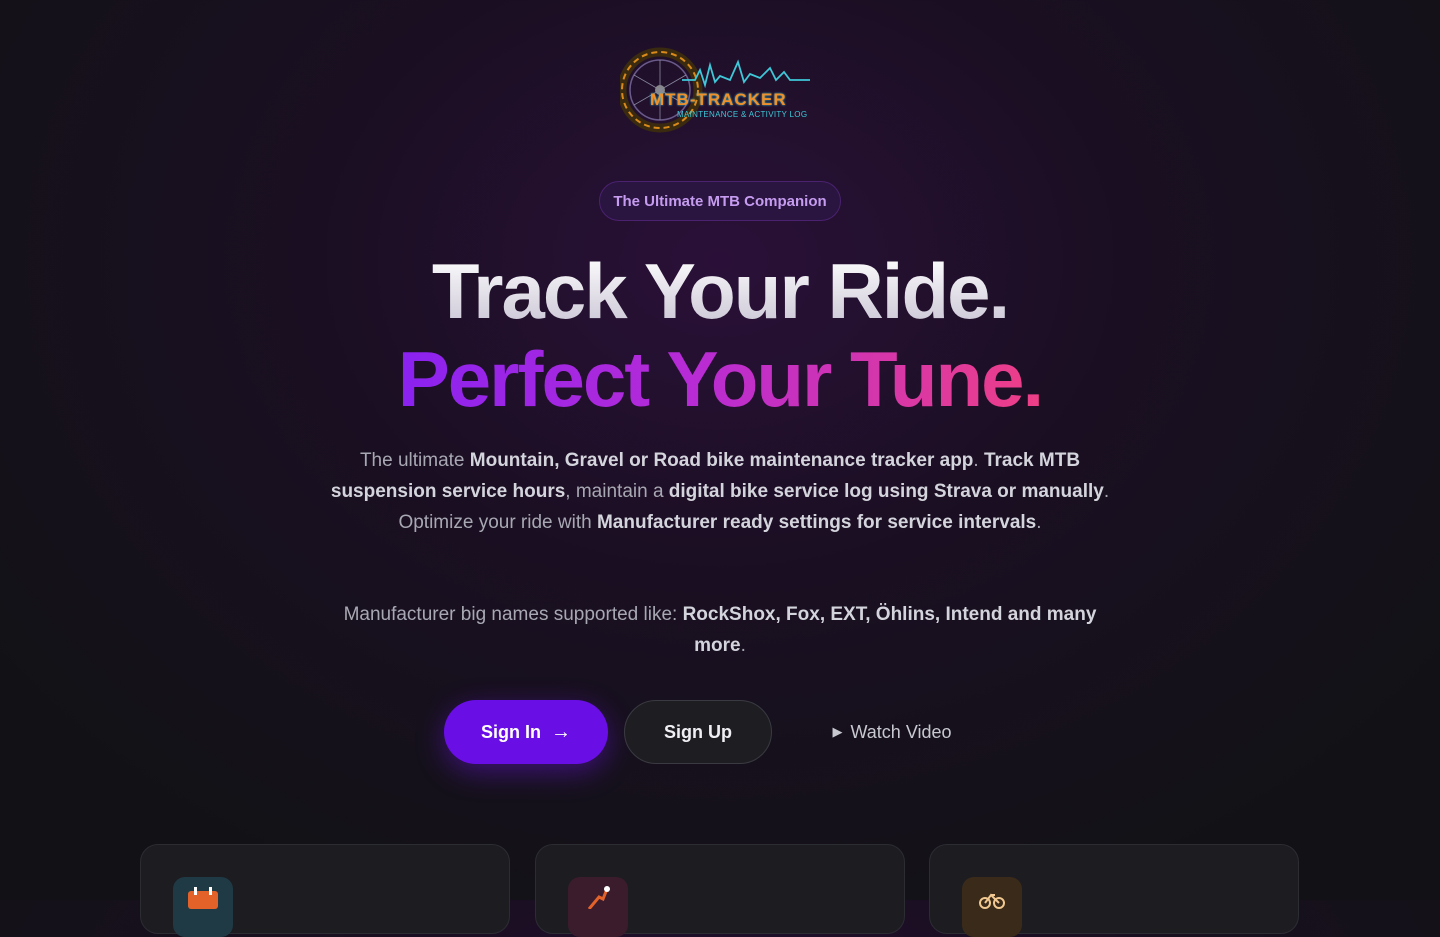 The width and height of the screenshot is (1440, 937). I want to click on play-icon: ▶, so click(837, 731).